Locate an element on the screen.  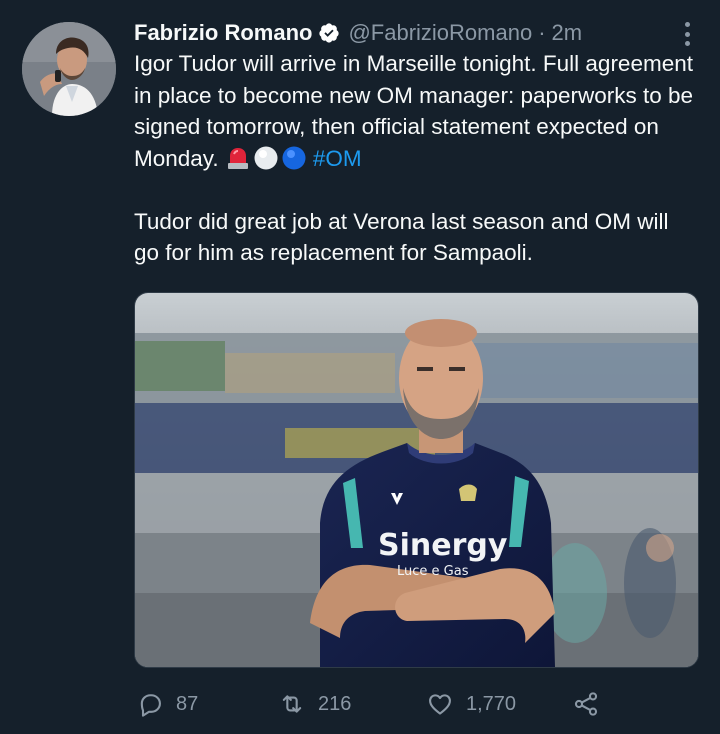
avatar is located at coordinates (69, 69).